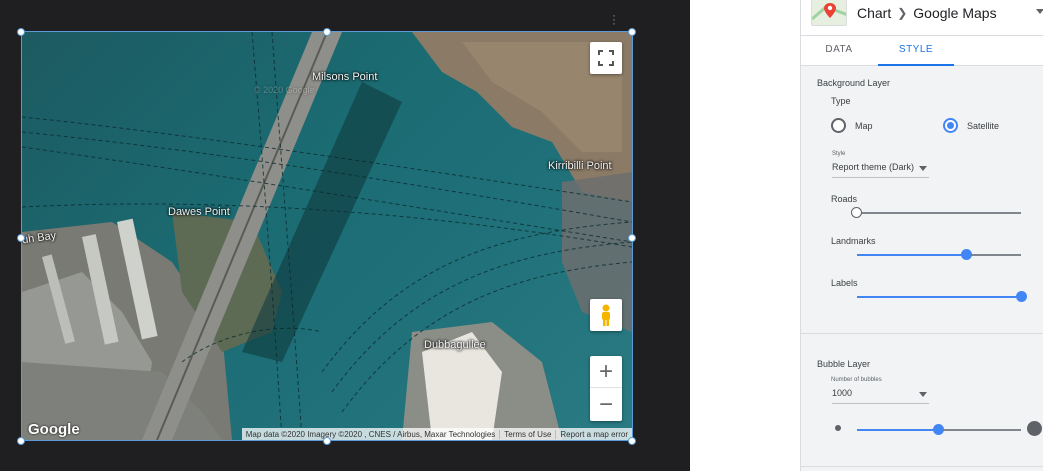 Image resolution: width=1043 pixels, height=471 pixels. Describe the element at coordinates (864, 126) in the screenshot. I see `radio-map-label: Map` at that location.